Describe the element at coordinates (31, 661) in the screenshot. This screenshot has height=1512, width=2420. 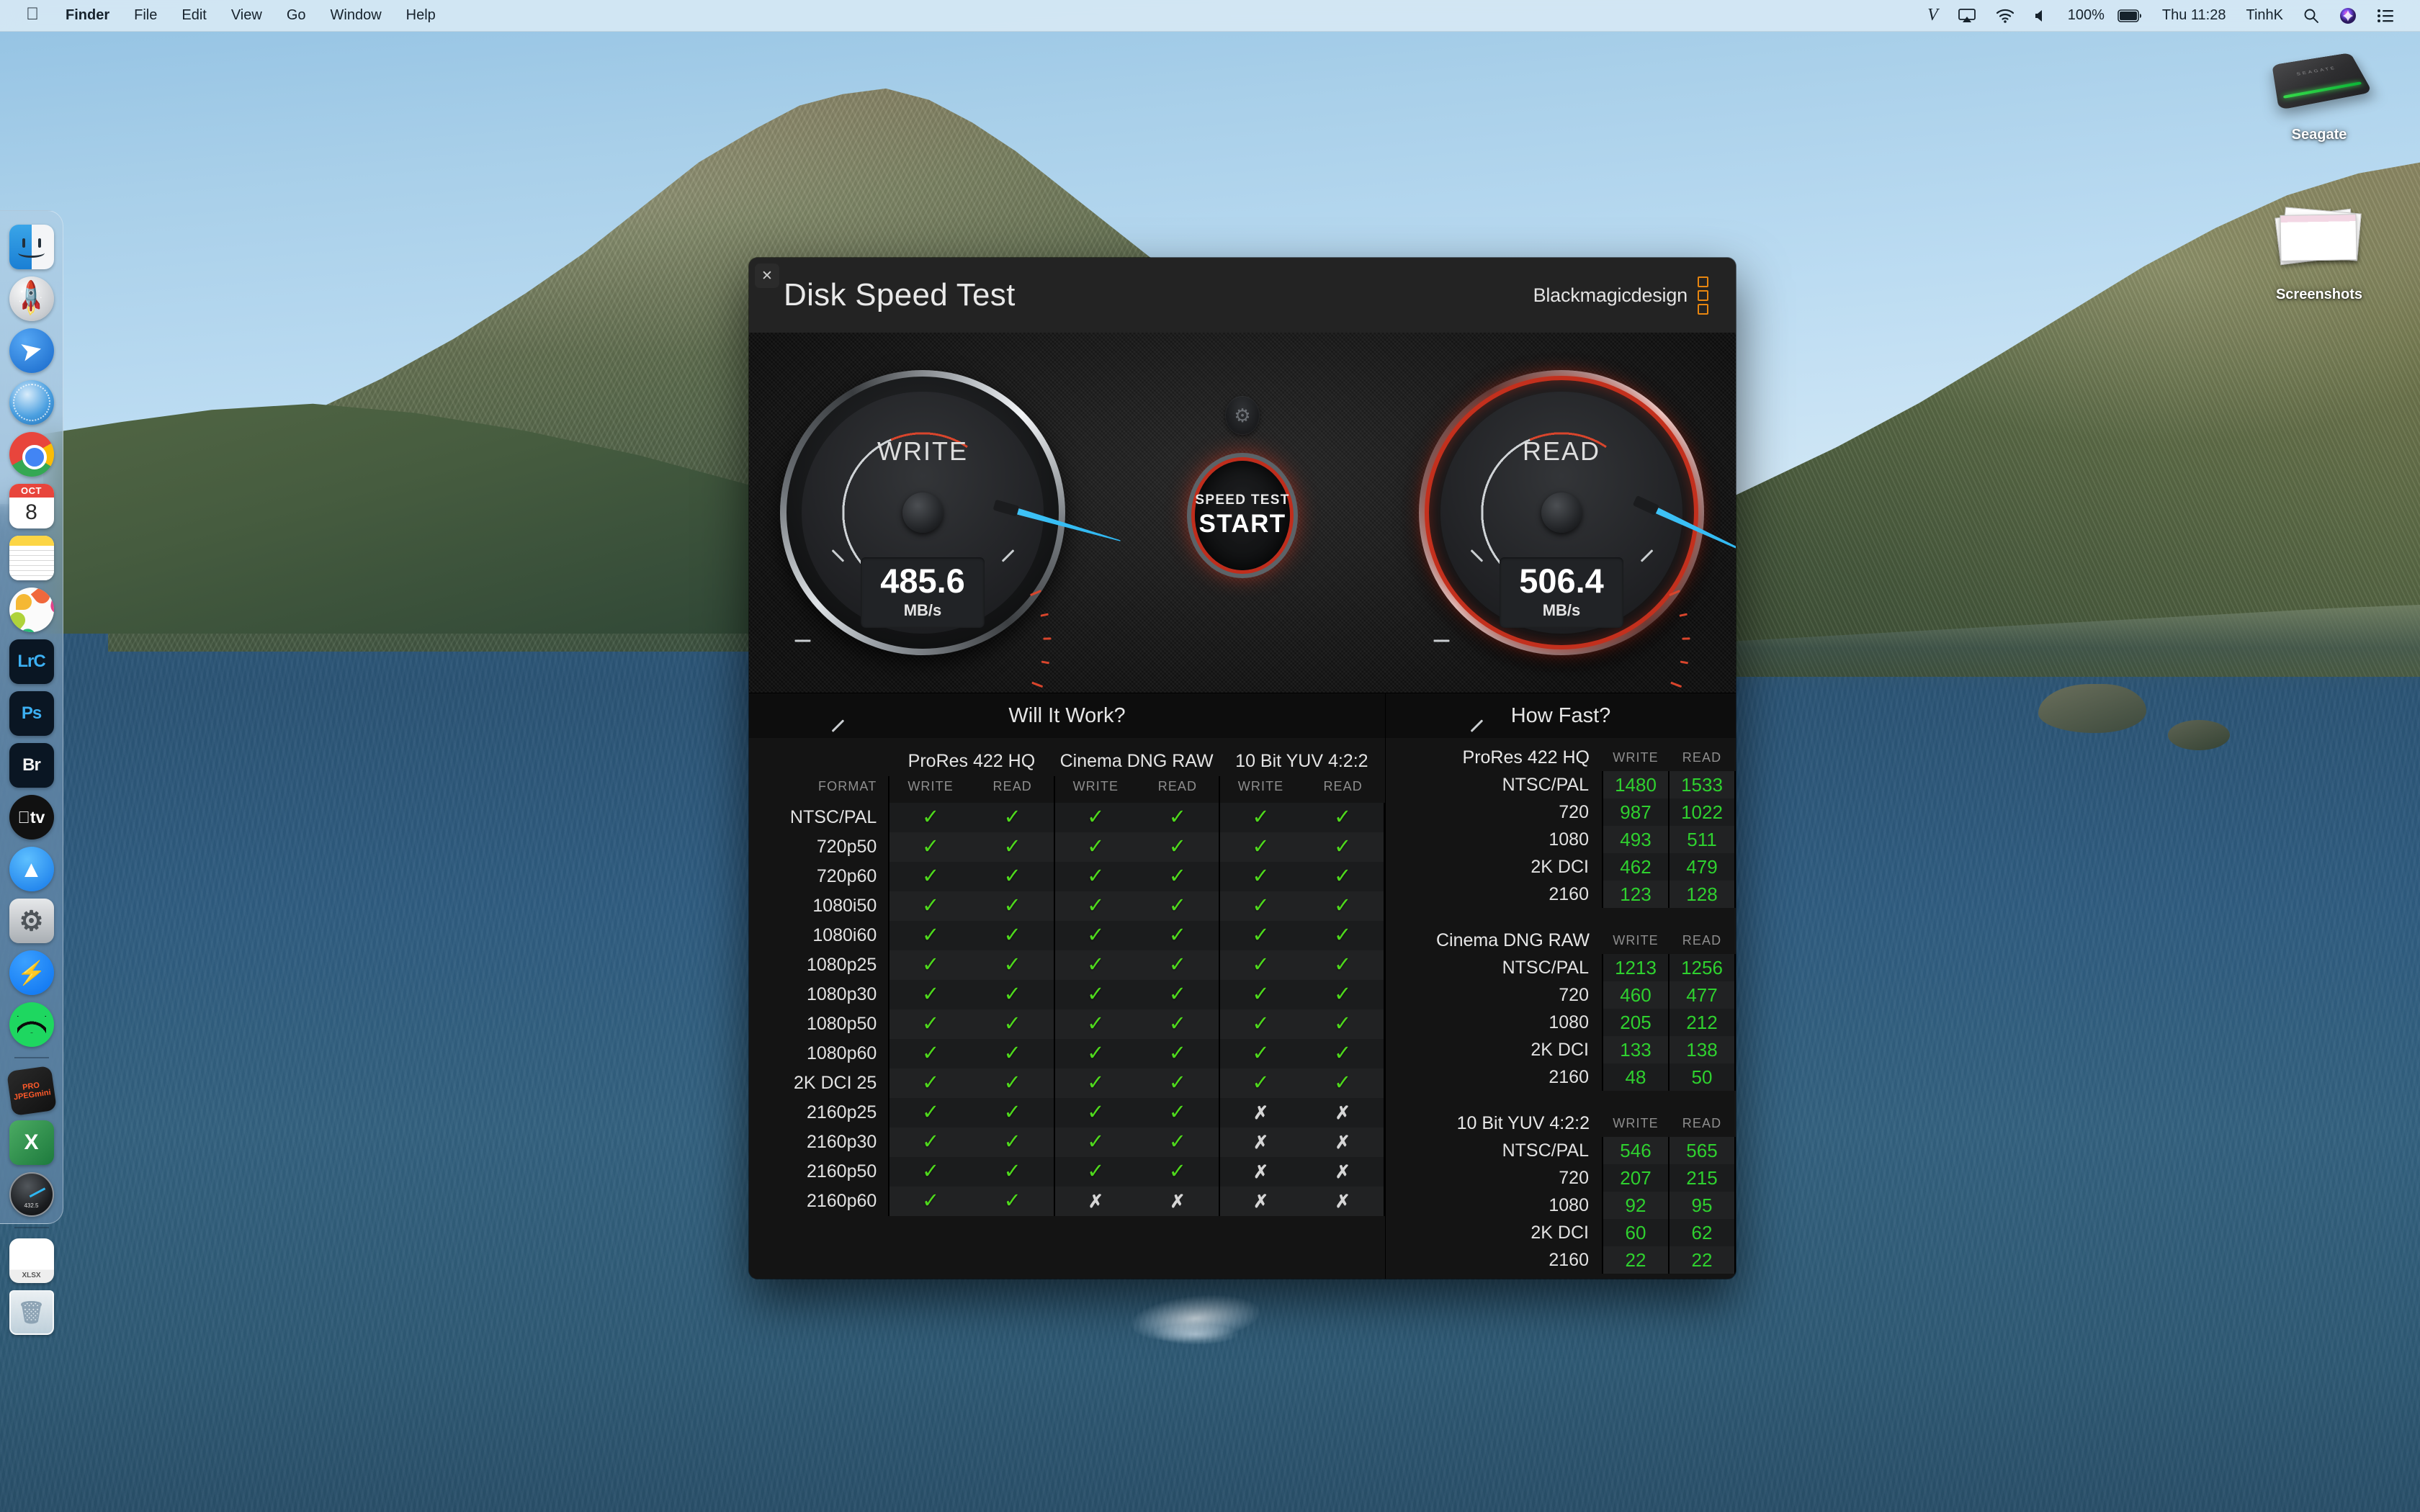
I see `dock-item-lightroom-classic: LrC` at that location.